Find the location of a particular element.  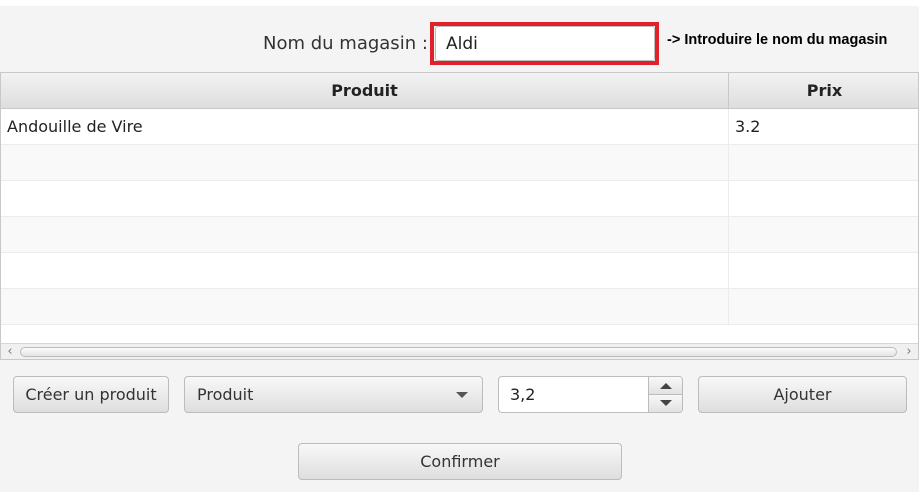

store-name-hint: -> Introduire le nom du magasin is located at coordinates (777, 40).